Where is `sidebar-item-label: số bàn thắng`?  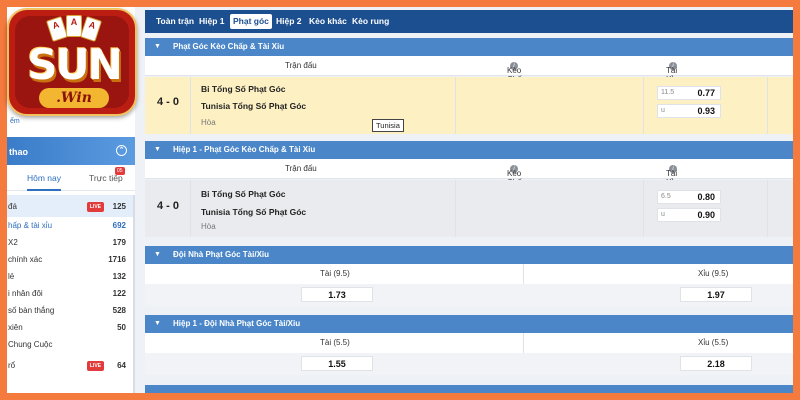
sidebar-item-label: số bàn thắng is located at coordinates (31, 310).